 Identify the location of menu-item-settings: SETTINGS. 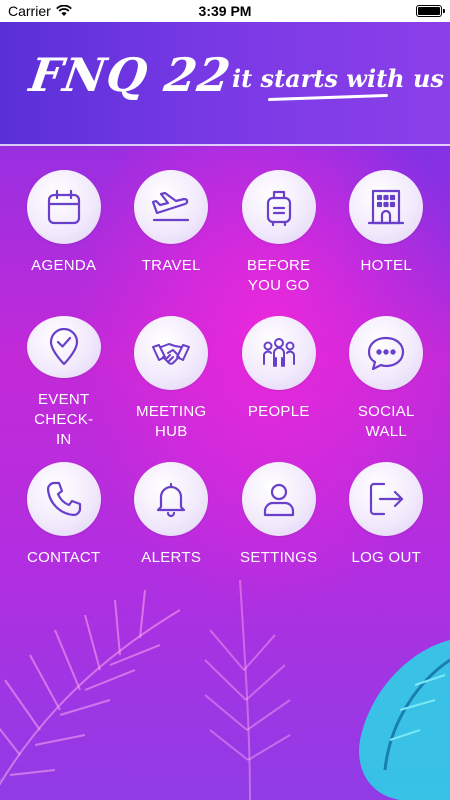
(279, 529).